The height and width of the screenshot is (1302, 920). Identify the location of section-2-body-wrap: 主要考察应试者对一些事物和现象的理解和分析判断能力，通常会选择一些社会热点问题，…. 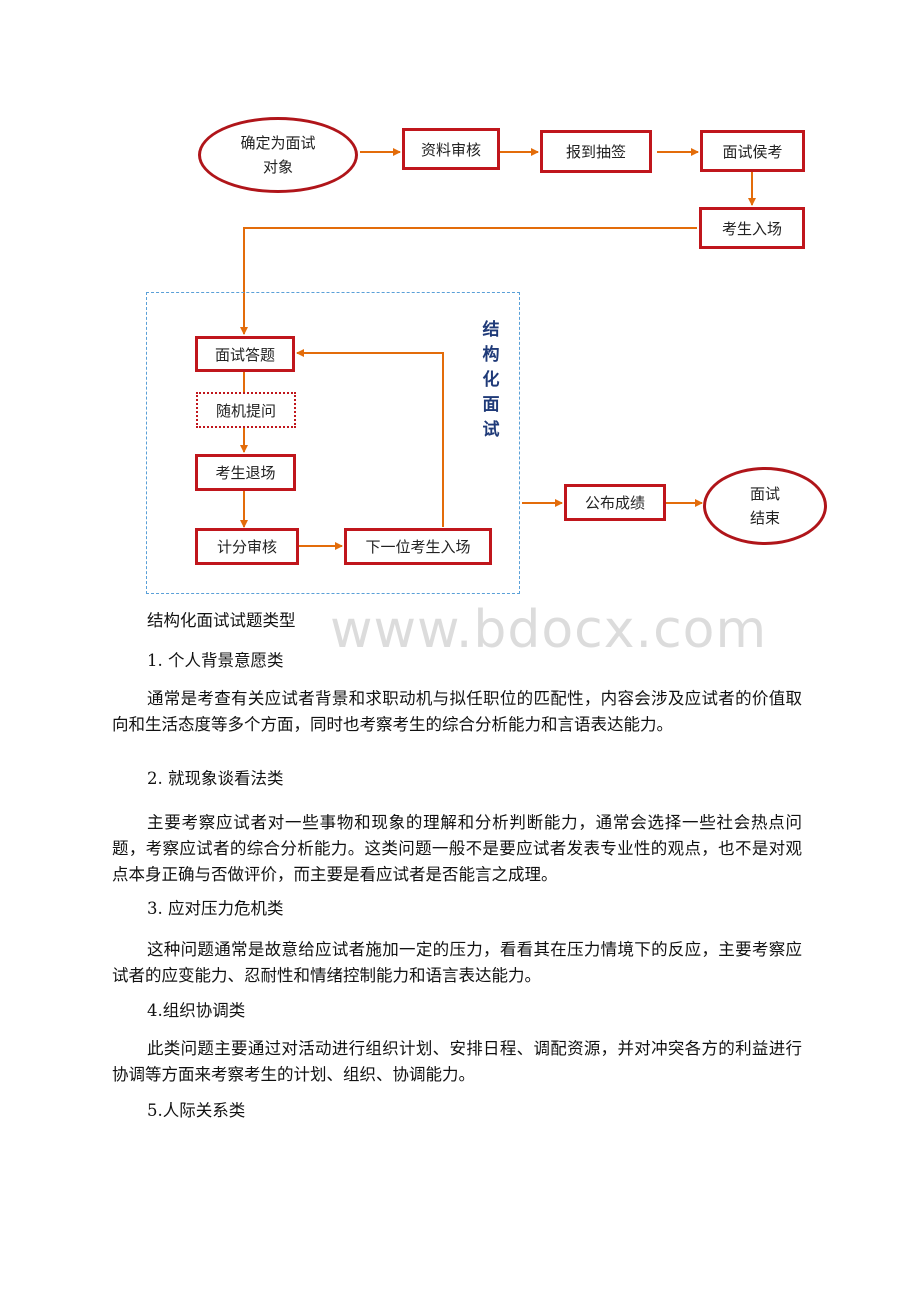
(457, 849).